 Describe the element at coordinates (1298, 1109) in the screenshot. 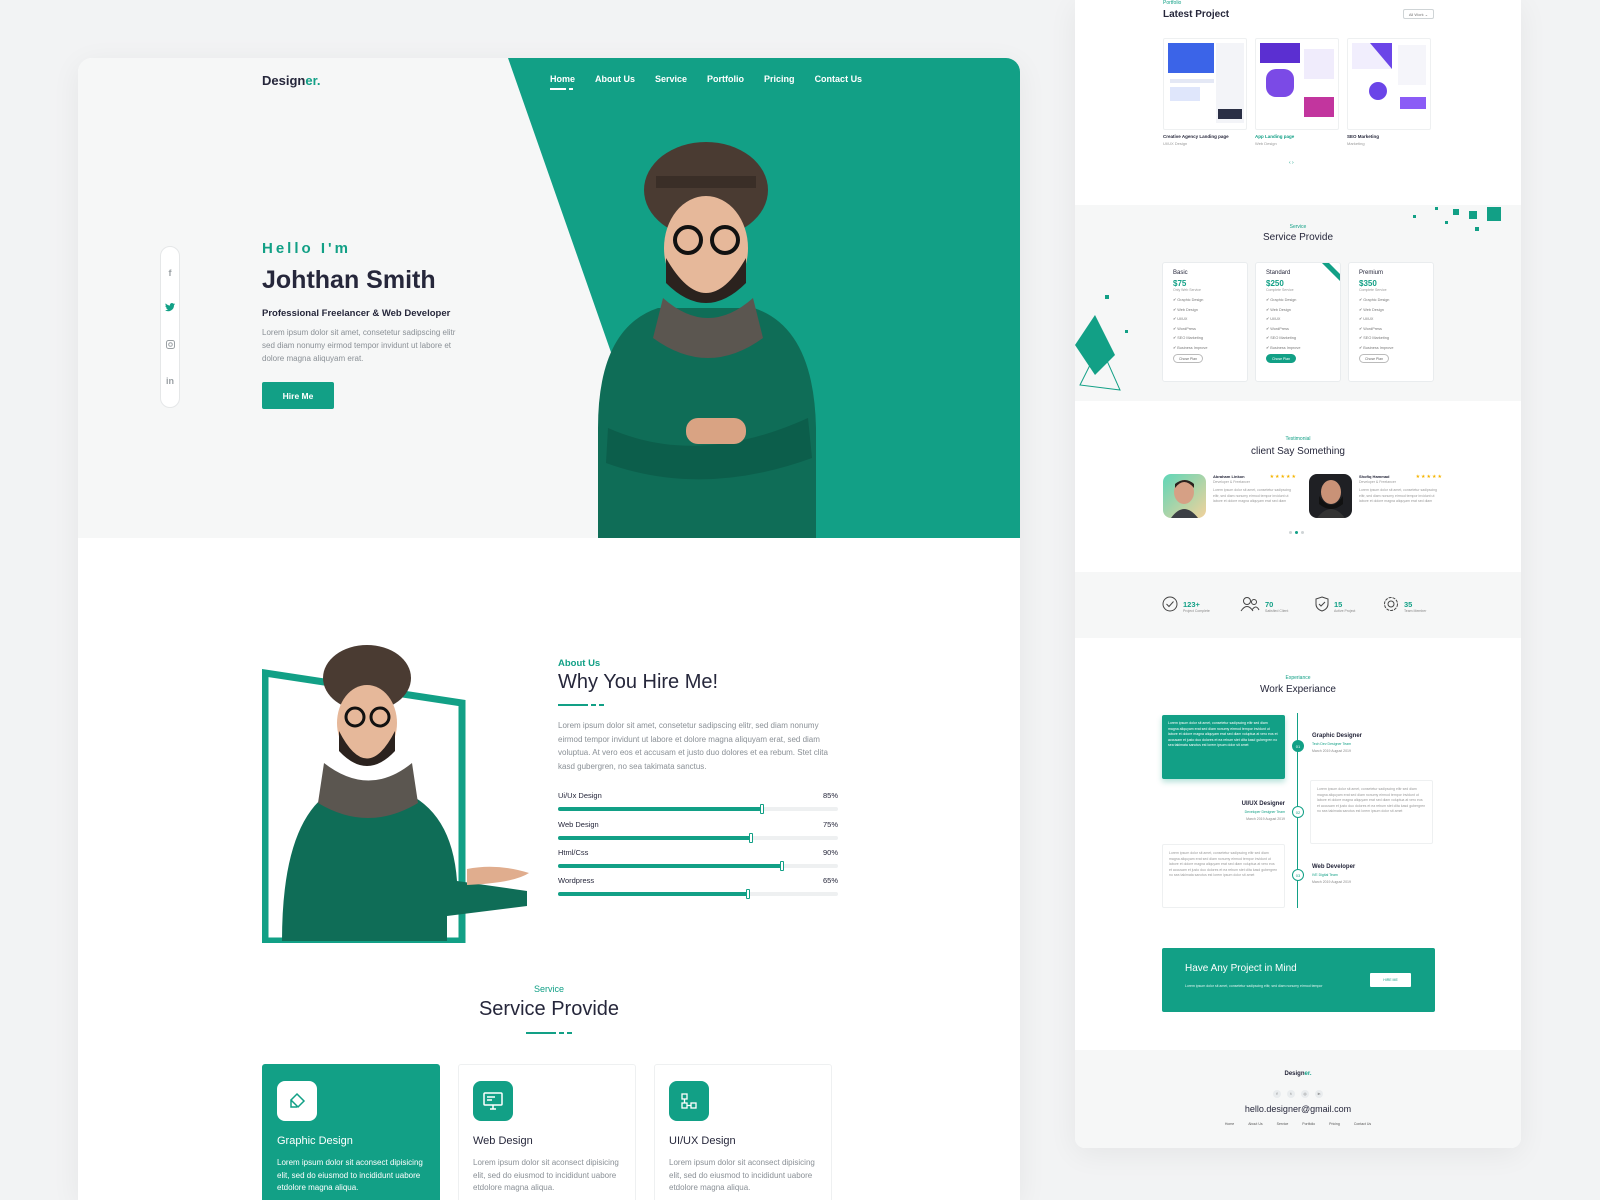

I see `footer-email: hello.designer@gmail.com` at that location.